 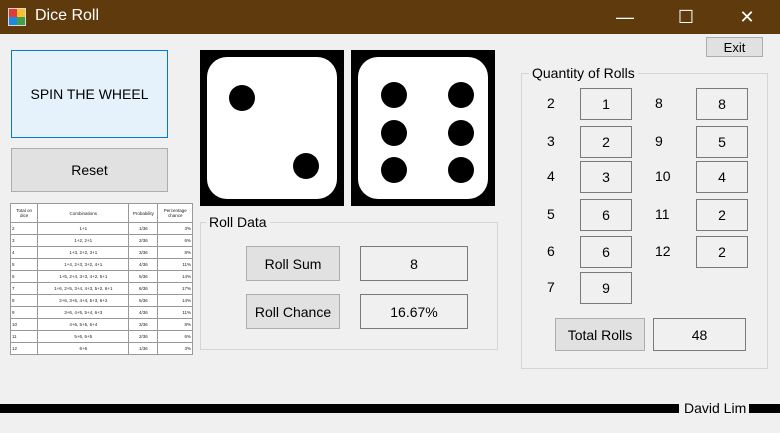 What do you see at coordinates (339, 408) in the screenshot?
I see `footer-bar` at bounding box center [339, 408].